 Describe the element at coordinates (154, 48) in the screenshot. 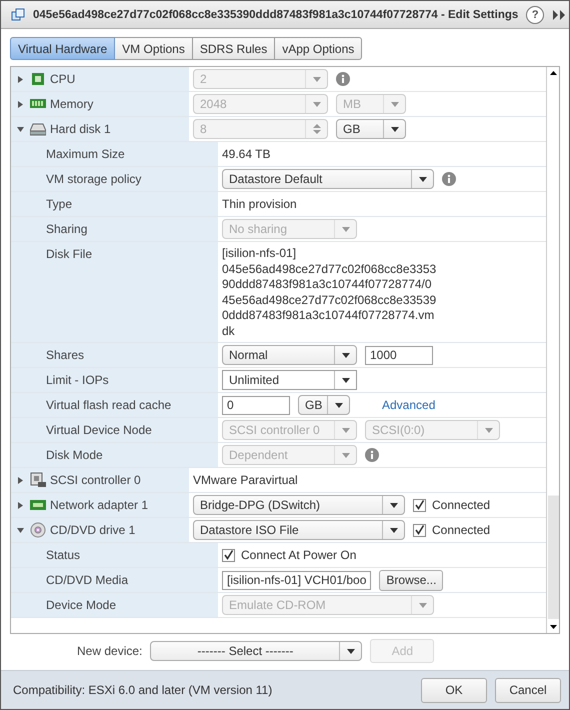

I see `tab: VM Options` at that location.